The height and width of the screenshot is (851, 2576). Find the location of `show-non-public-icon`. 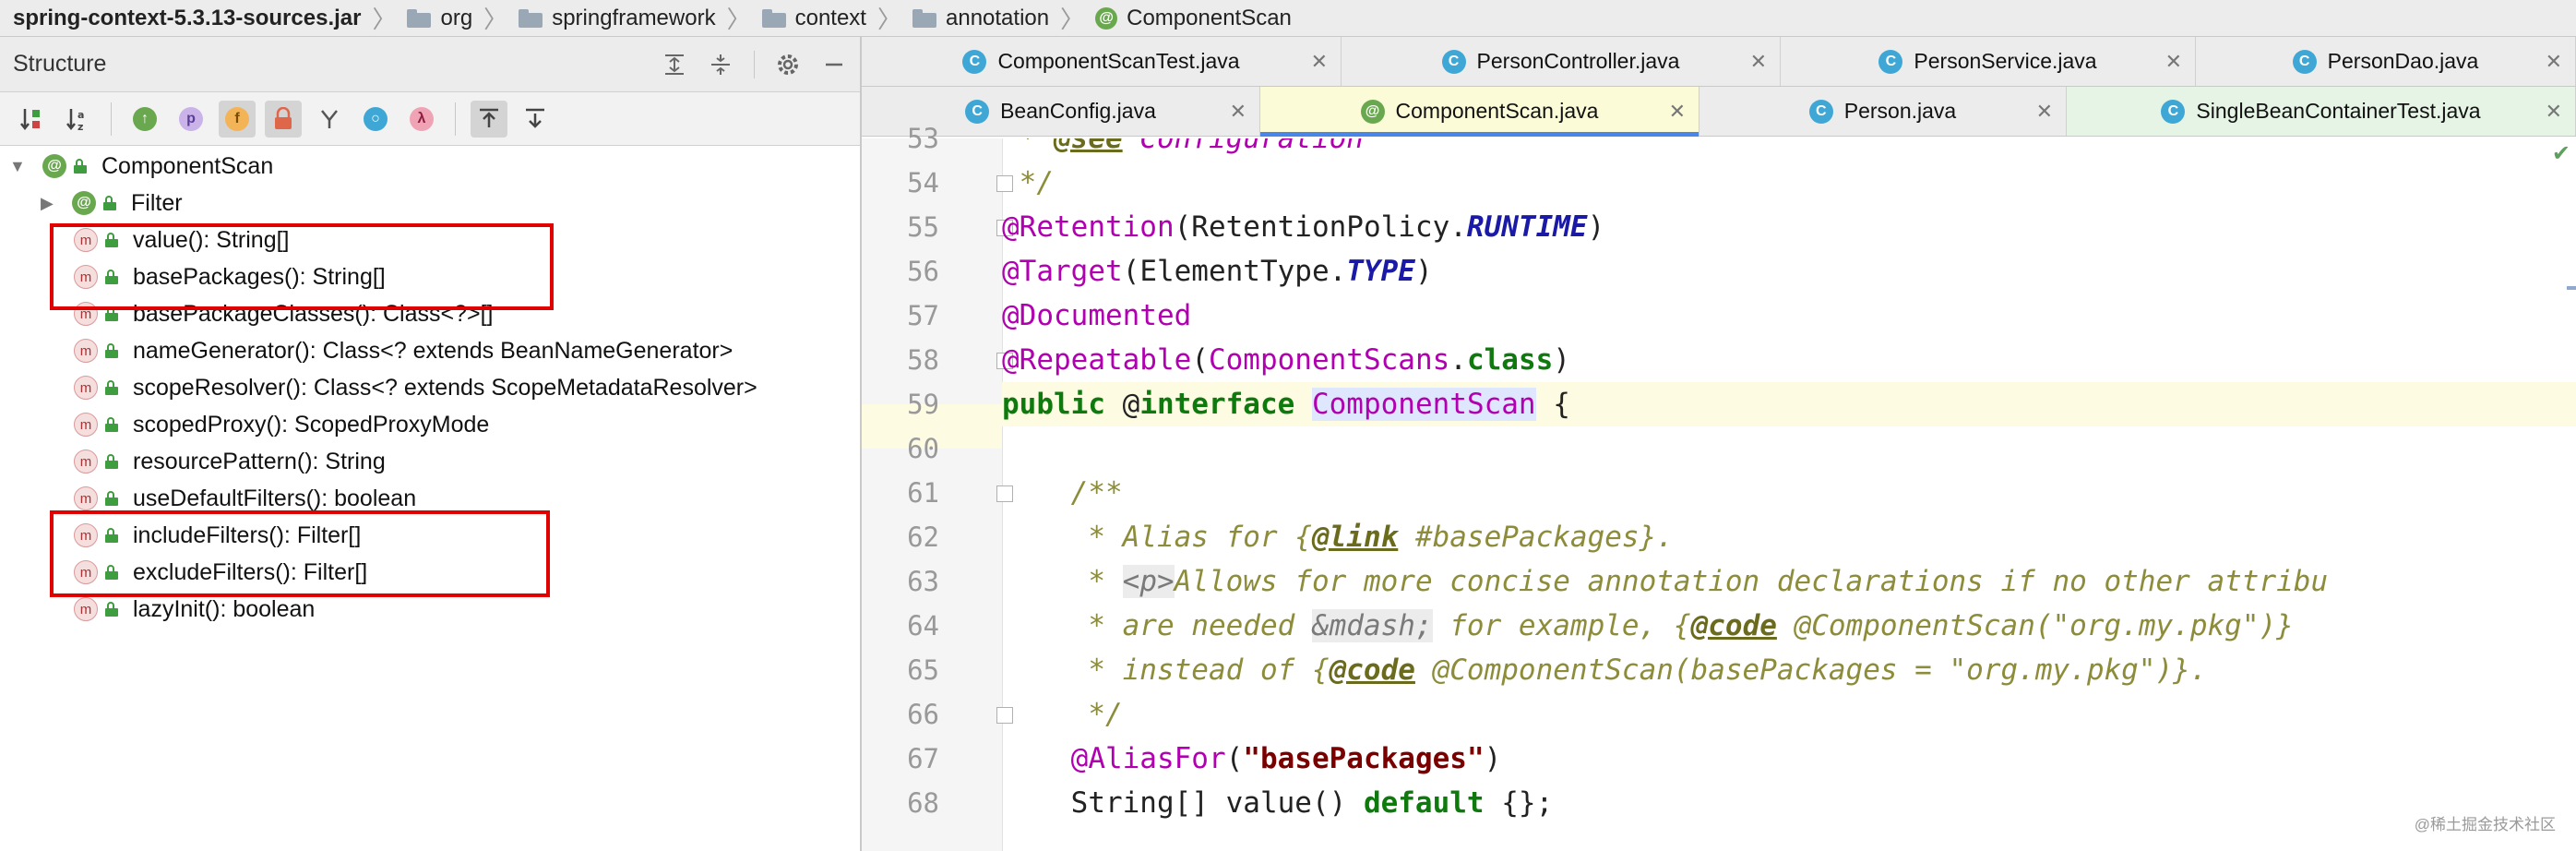

show-non-public-icon is located at coordinates (283, 119).